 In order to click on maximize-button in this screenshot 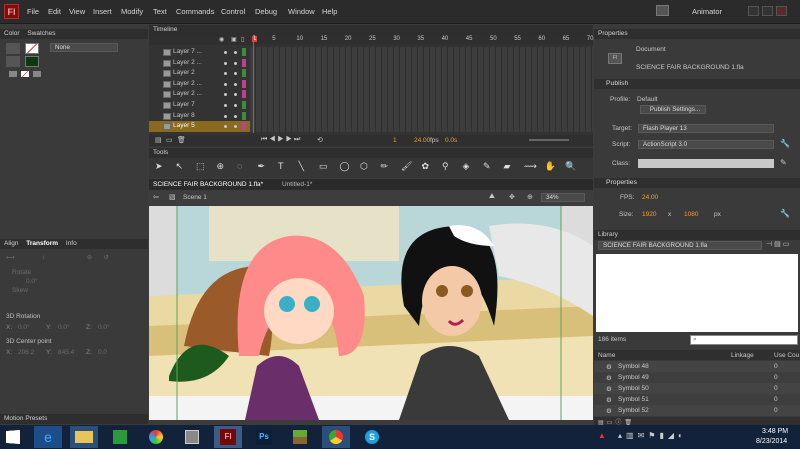, I will do `click(767, 11)`.